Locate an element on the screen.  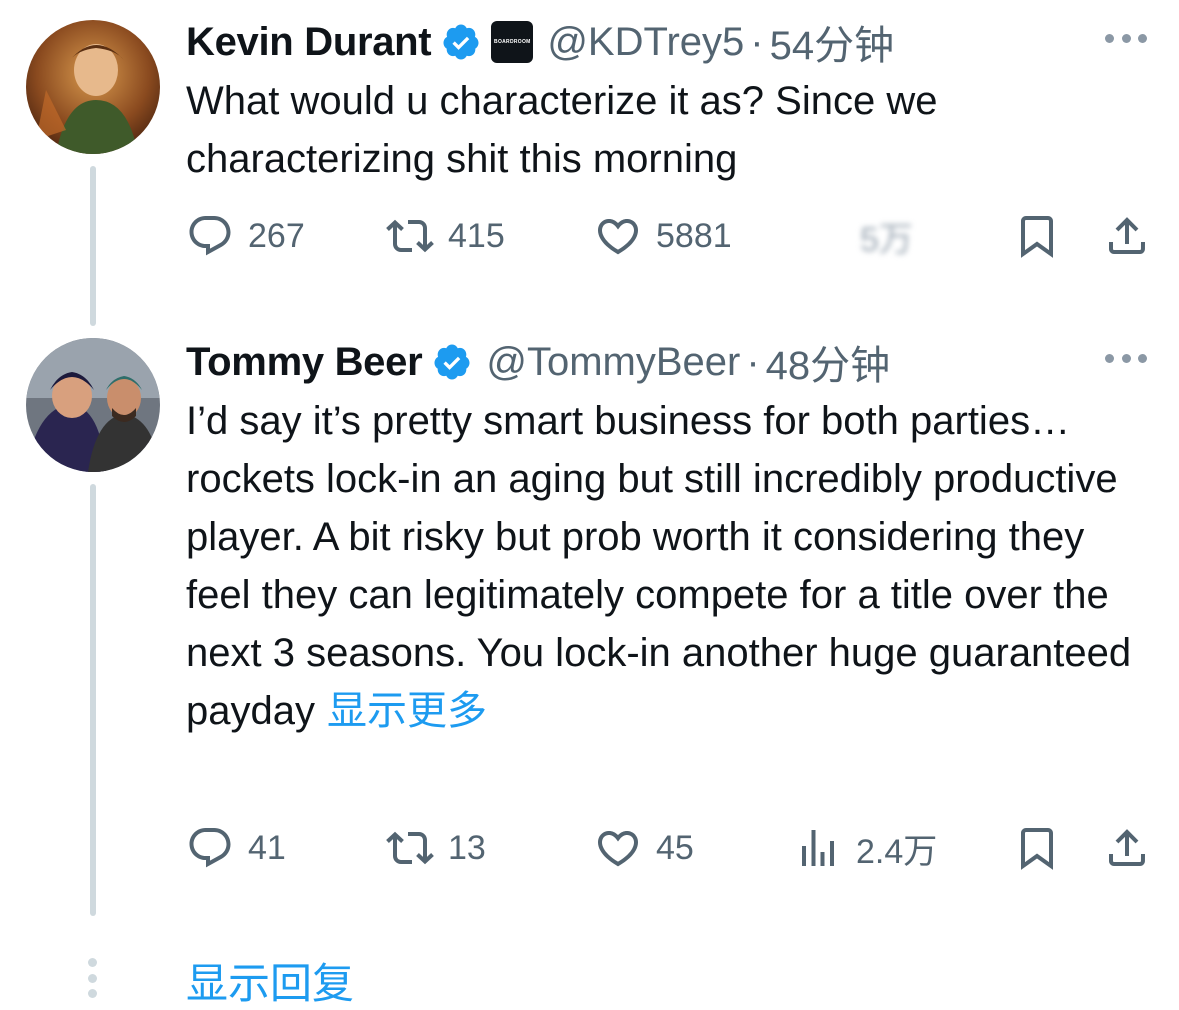
views-button: 5万 is located at coordinates (853, 236).